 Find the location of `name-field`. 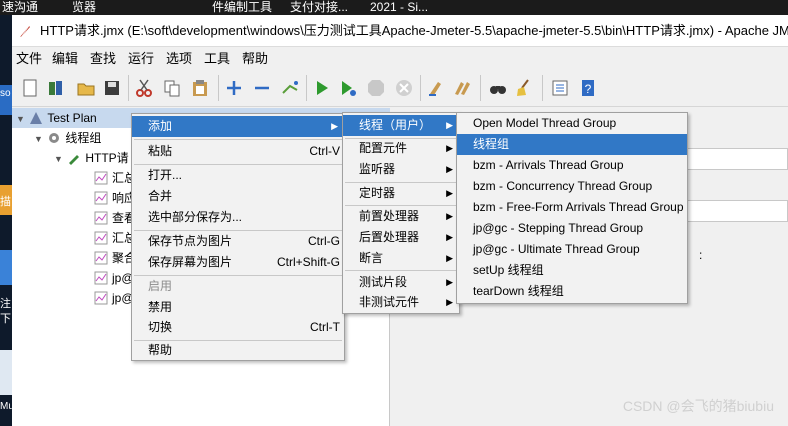

name-field is located at coordinates (732, 159).